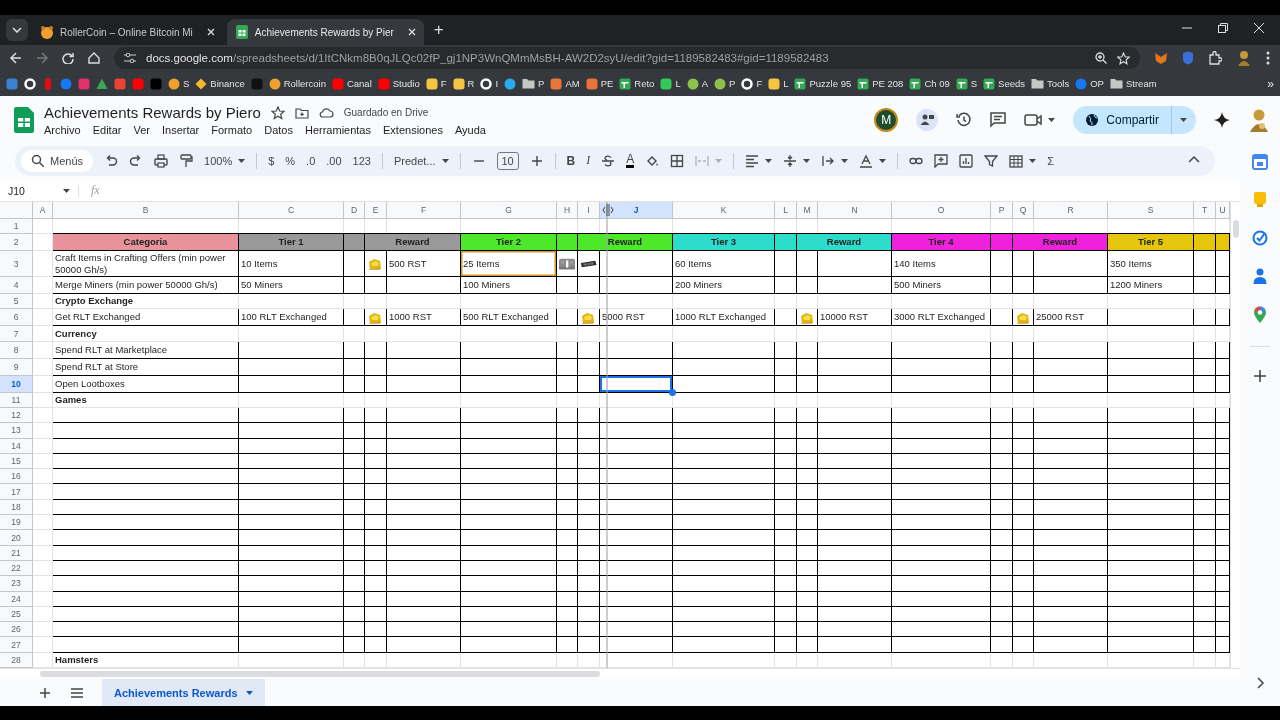 The width and height of the screenshot is (1280, 720). What do you see at coordinates (509, 286) in the screenshot?
I see `table-cell: 100 Miners` at bounding box center [509, 286].